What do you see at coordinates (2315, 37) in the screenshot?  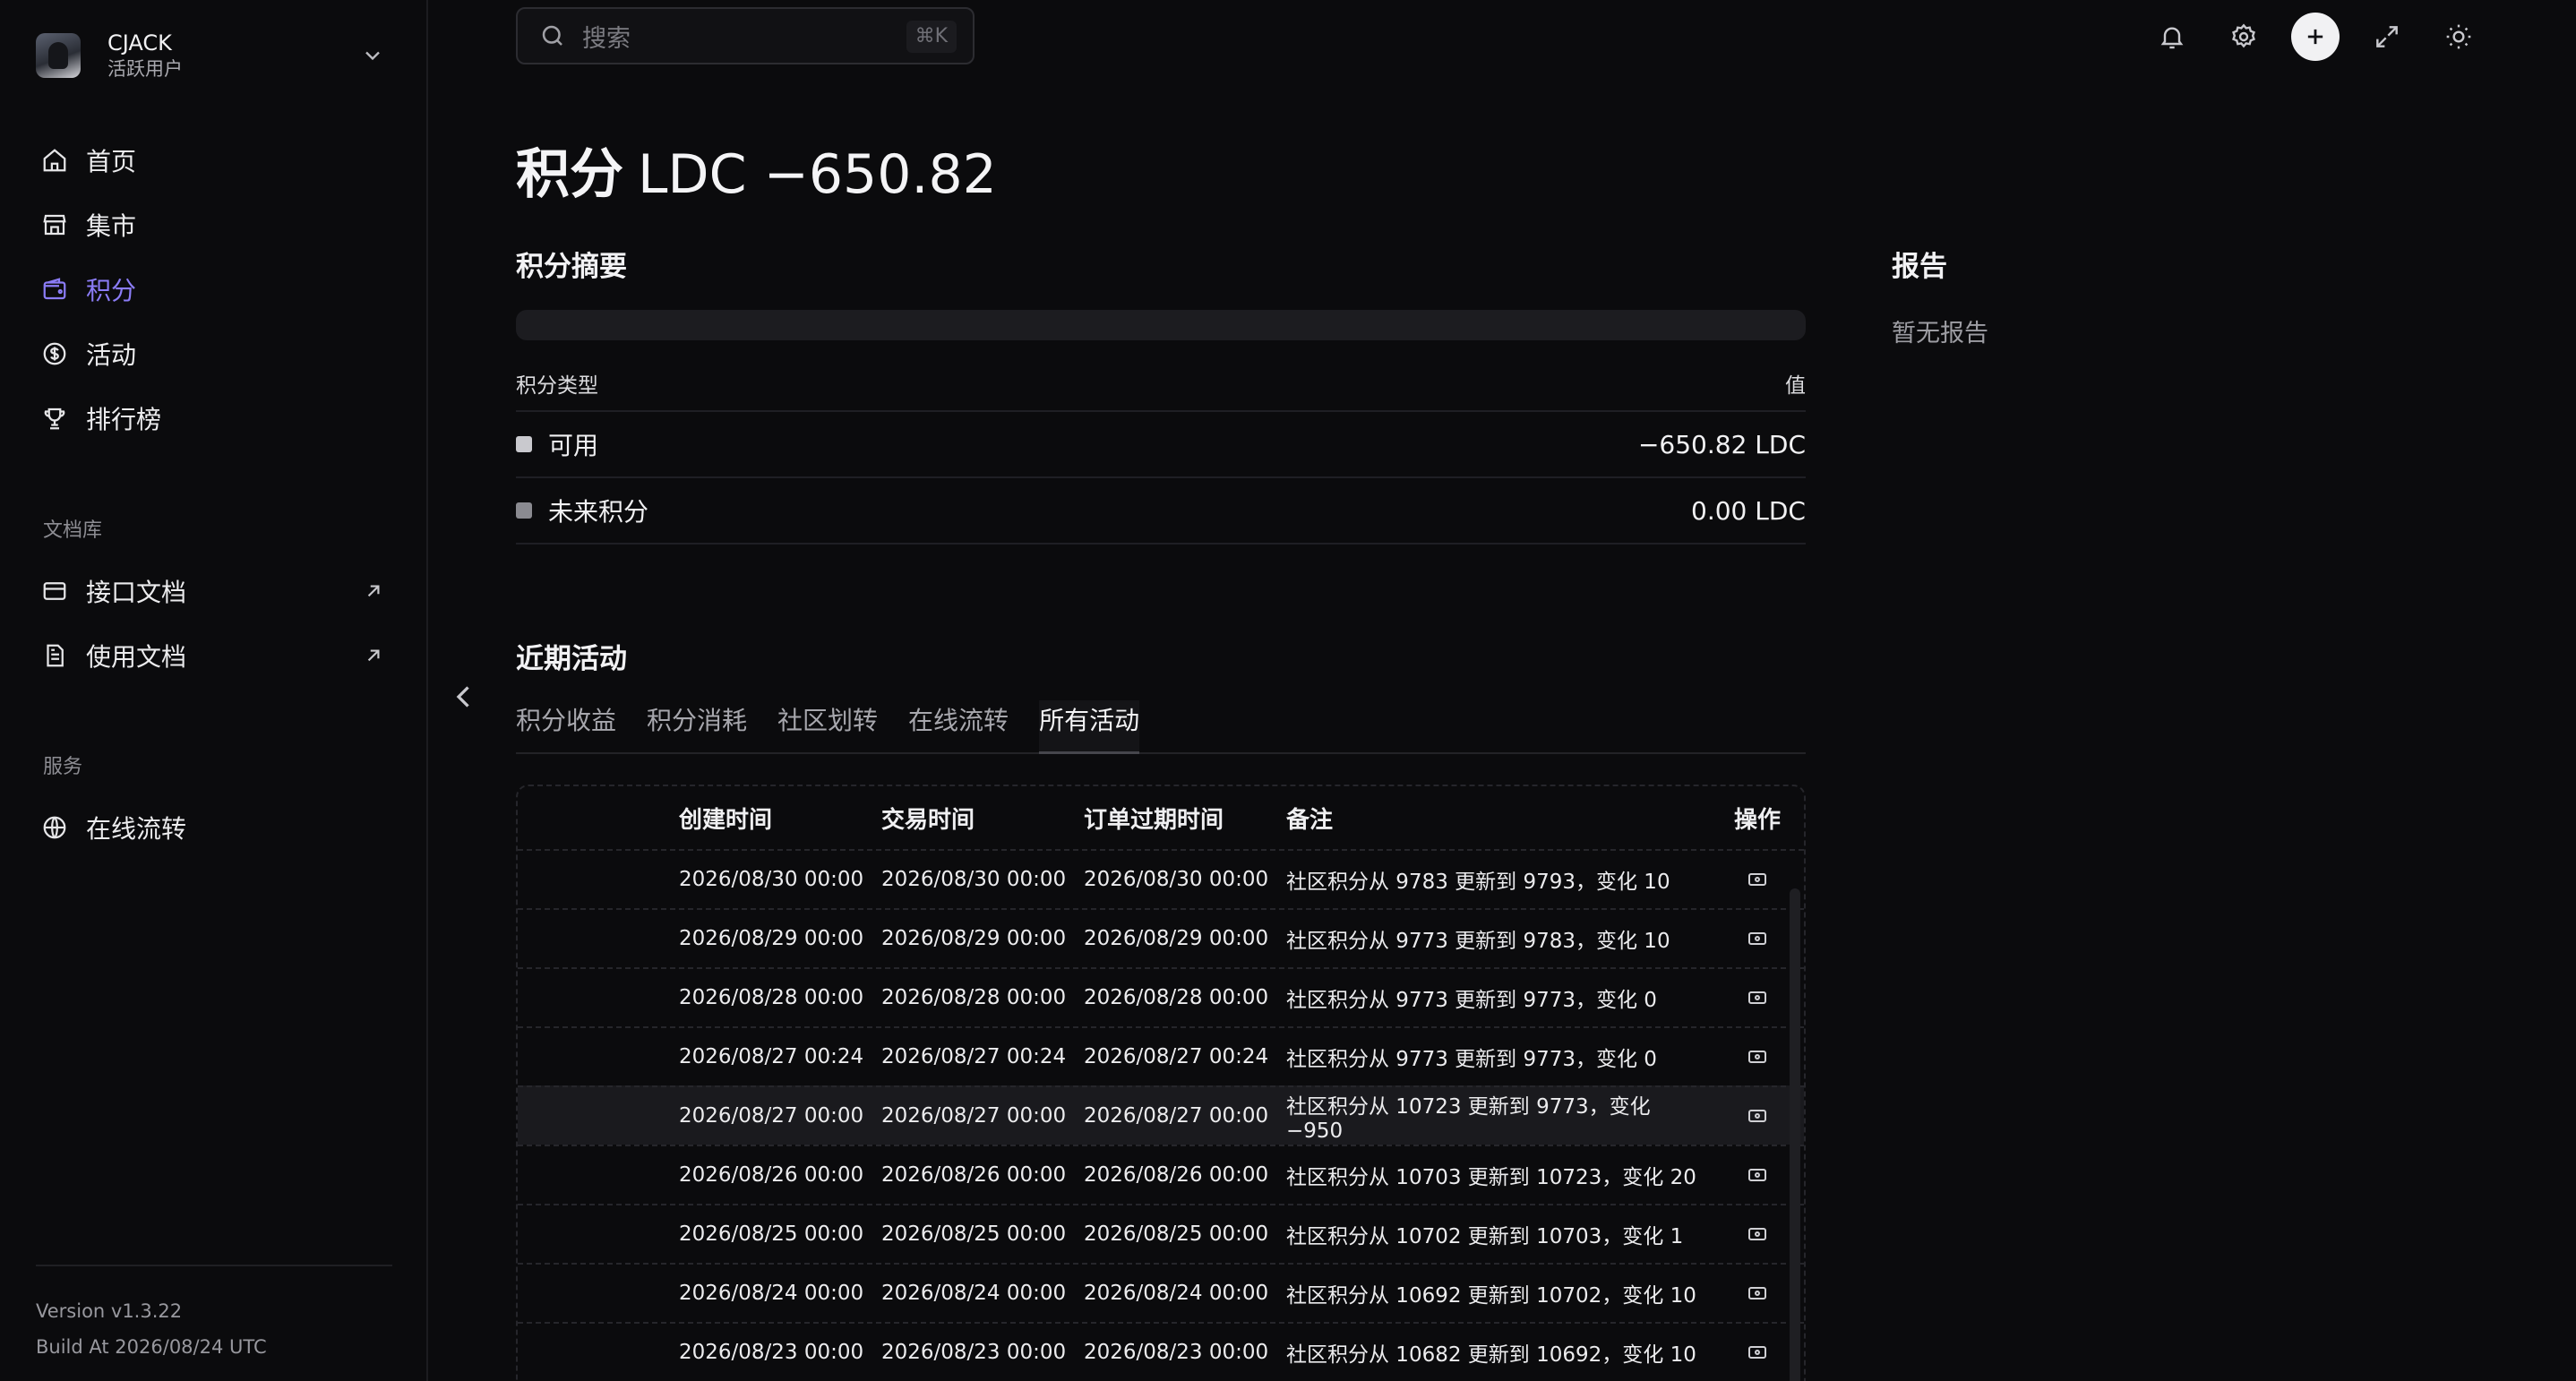 I see `add-button` at bounding box center [2315, 37].